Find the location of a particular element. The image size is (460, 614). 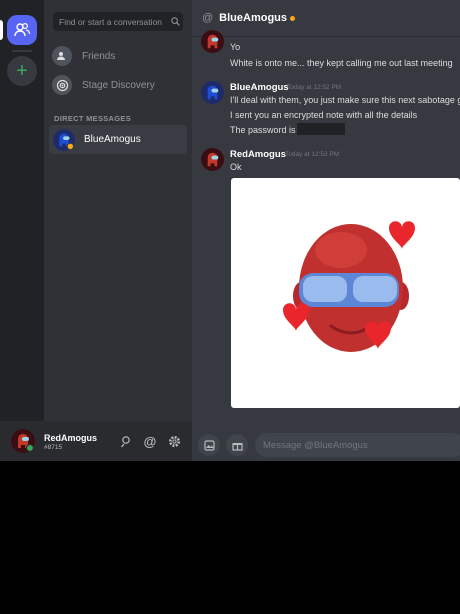

idle-status-icon is located at coordinates (293, 18).